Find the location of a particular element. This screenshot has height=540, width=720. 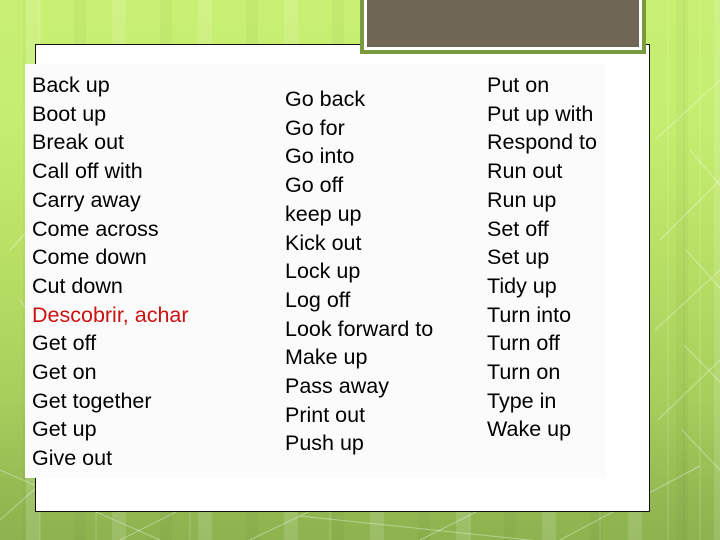

list-item: Get off is located at coordinates (64, 343).